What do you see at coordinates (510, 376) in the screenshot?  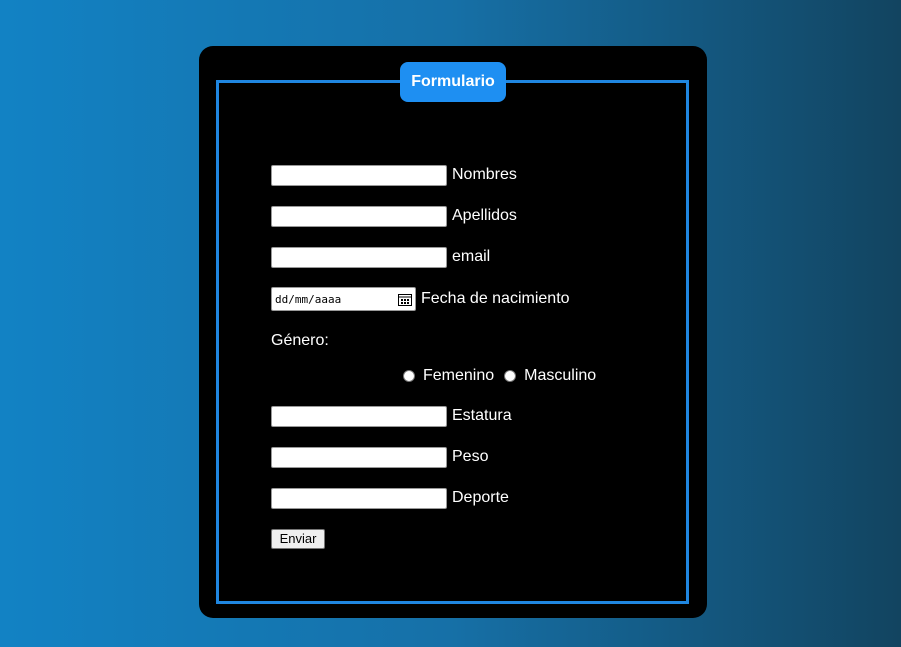 I see `masculino-radio` at bounding box center [510, 376].